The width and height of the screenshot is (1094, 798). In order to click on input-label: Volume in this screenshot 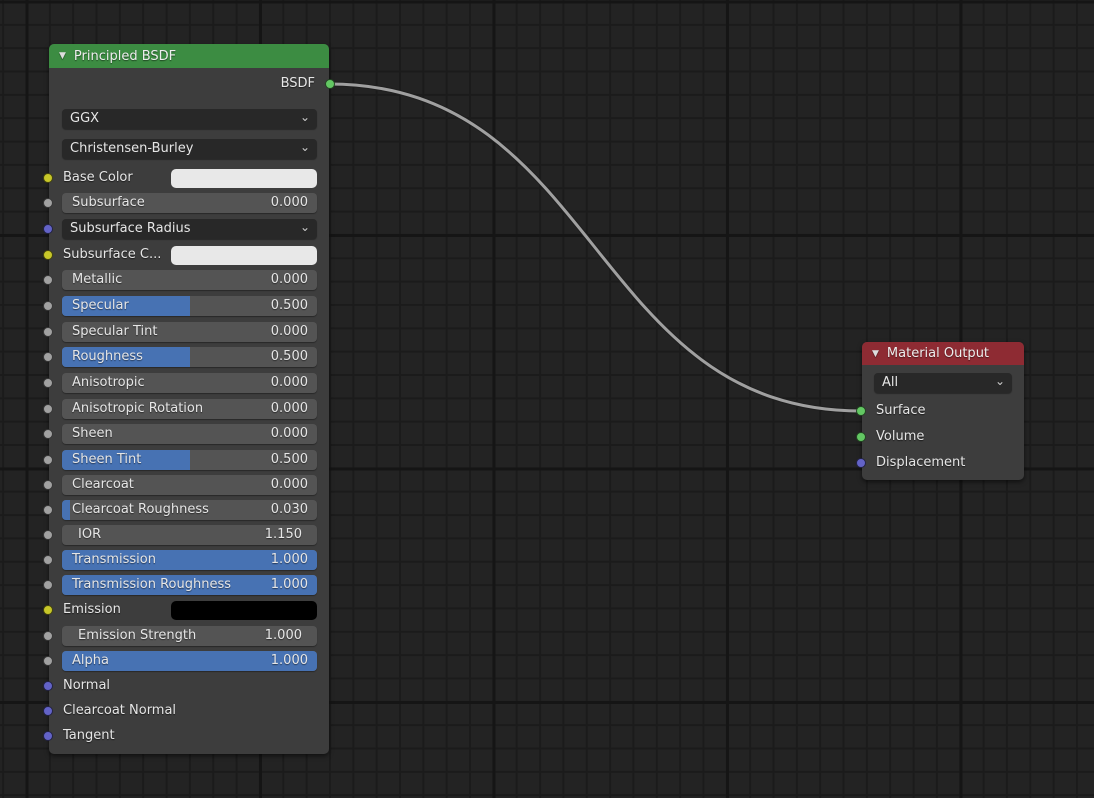, I will do `click(900, 436)`.